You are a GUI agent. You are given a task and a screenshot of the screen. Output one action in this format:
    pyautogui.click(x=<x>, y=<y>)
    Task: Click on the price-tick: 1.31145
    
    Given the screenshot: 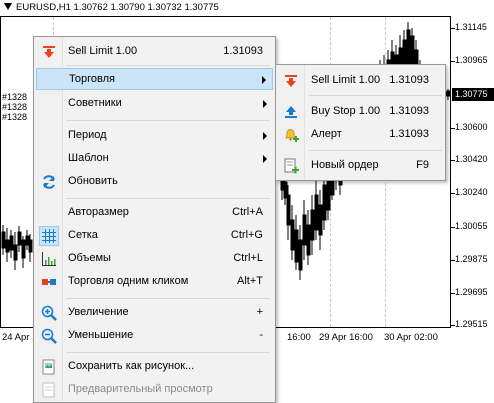 What is the action you would take?
    pyautogui.click(x=469, y=27)
    